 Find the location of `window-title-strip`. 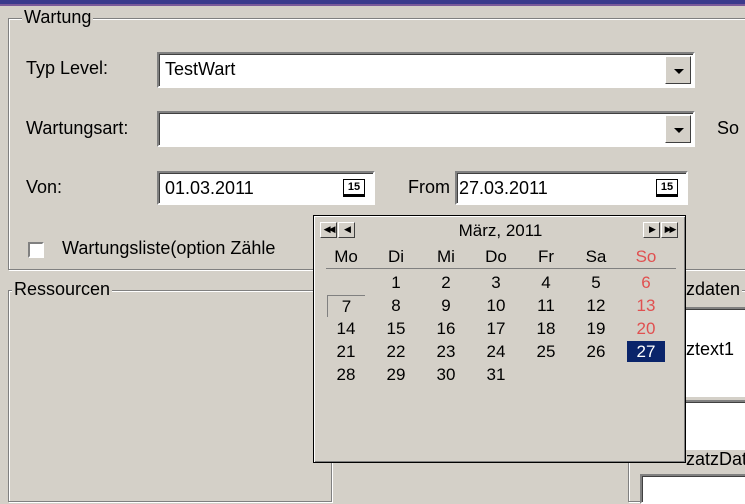

window-title-strip is located at coordinates (372, 3).